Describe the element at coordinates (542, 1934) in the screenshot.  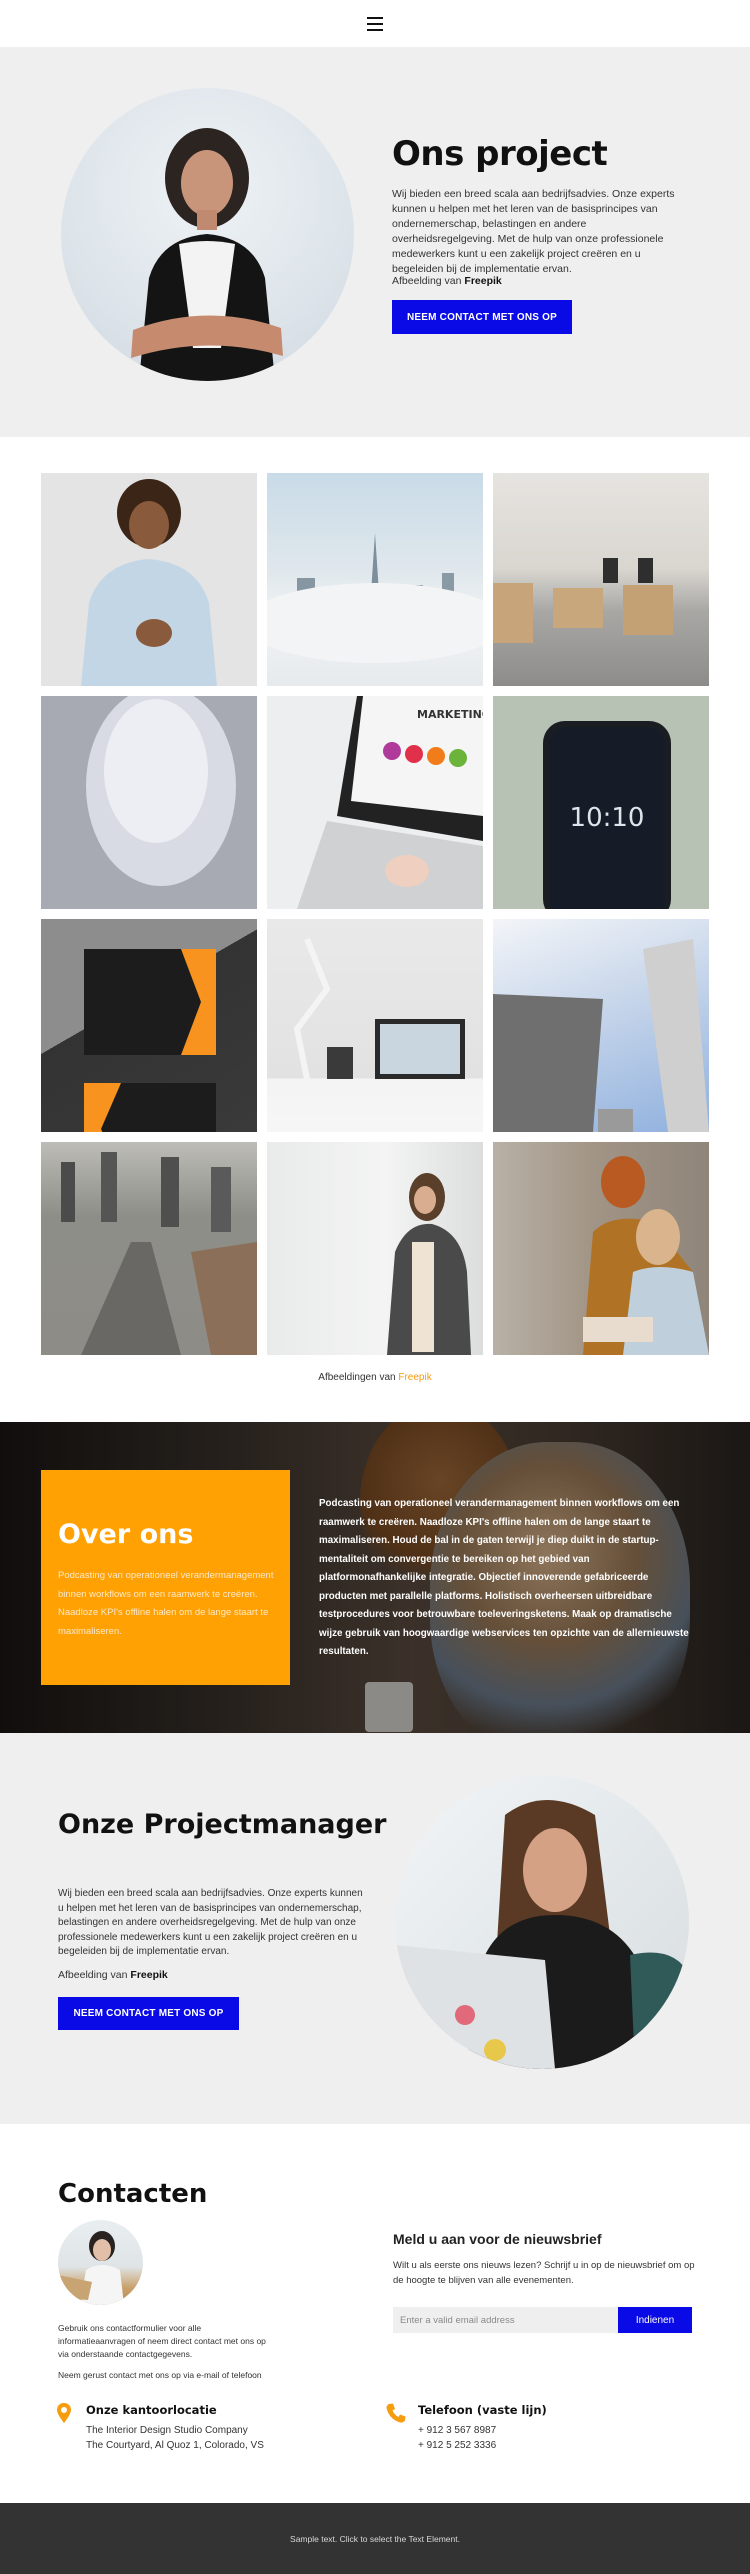
I see `woman-laptop-illustration` at that location.